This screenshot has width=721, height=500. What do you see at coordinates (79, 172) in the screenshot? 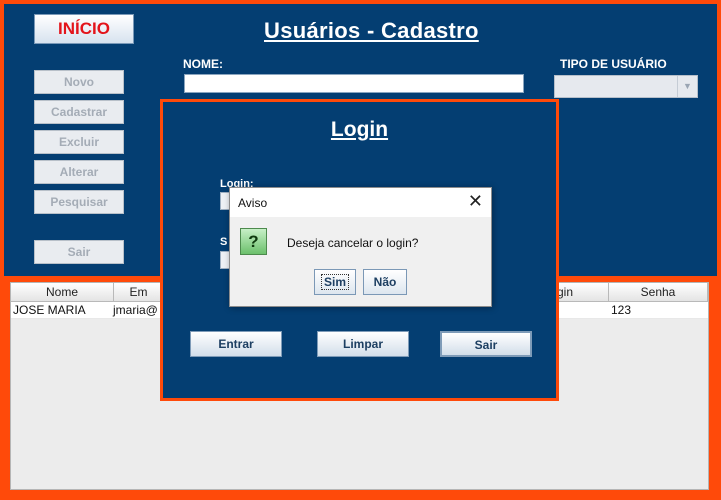
I see `alterar-button: Alterar` at bounding box center [79, 172].